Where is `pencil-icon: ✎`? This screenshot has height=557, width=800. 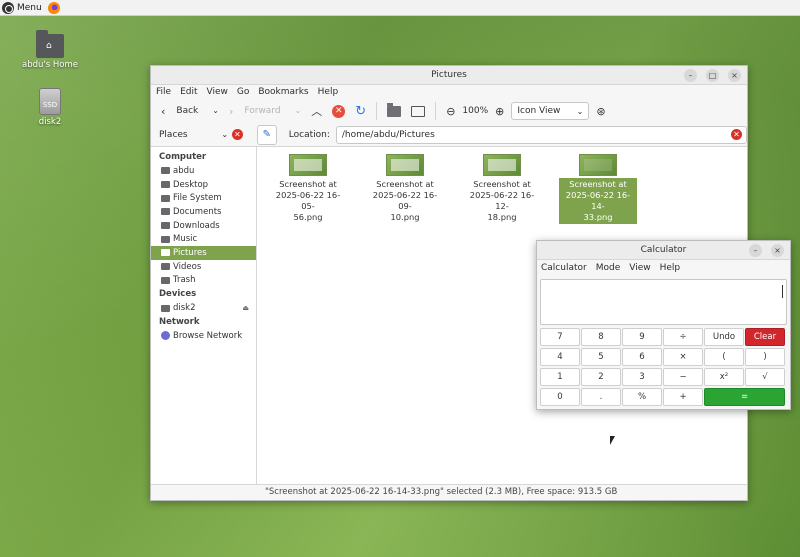 pencil-icon: ✎ is located at coordinates (266, 134).